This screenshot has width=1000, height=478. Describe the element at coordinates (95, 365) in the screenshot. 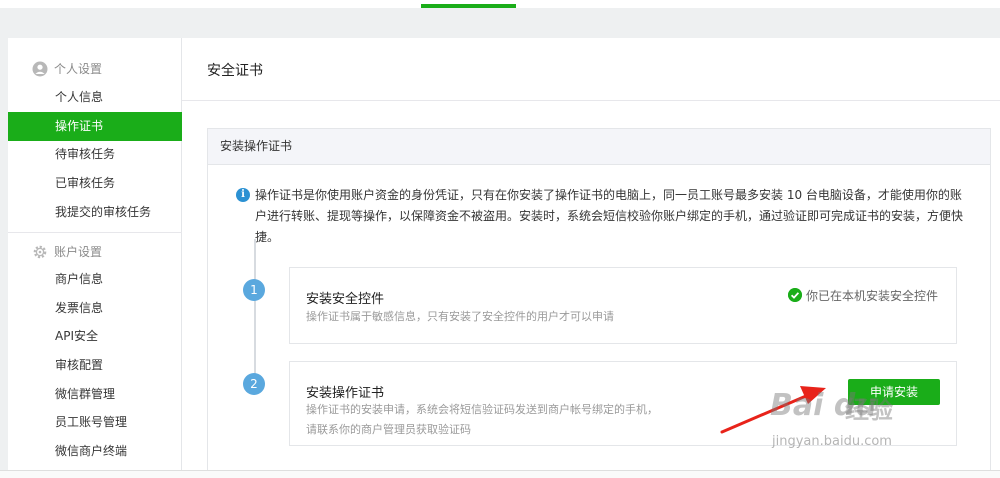

I see `sidebar-item-review-config: 审核配置` at that location.